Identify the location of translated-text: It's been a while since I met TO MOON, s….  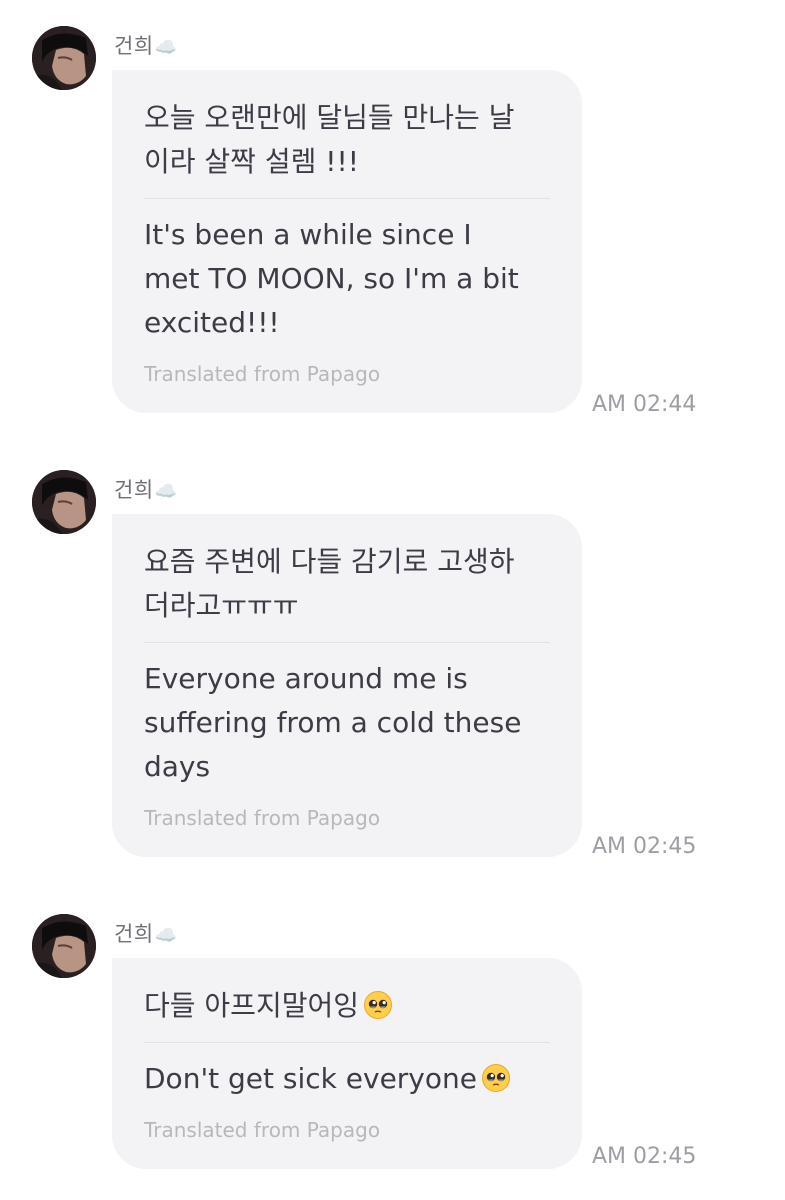
(331, 278).